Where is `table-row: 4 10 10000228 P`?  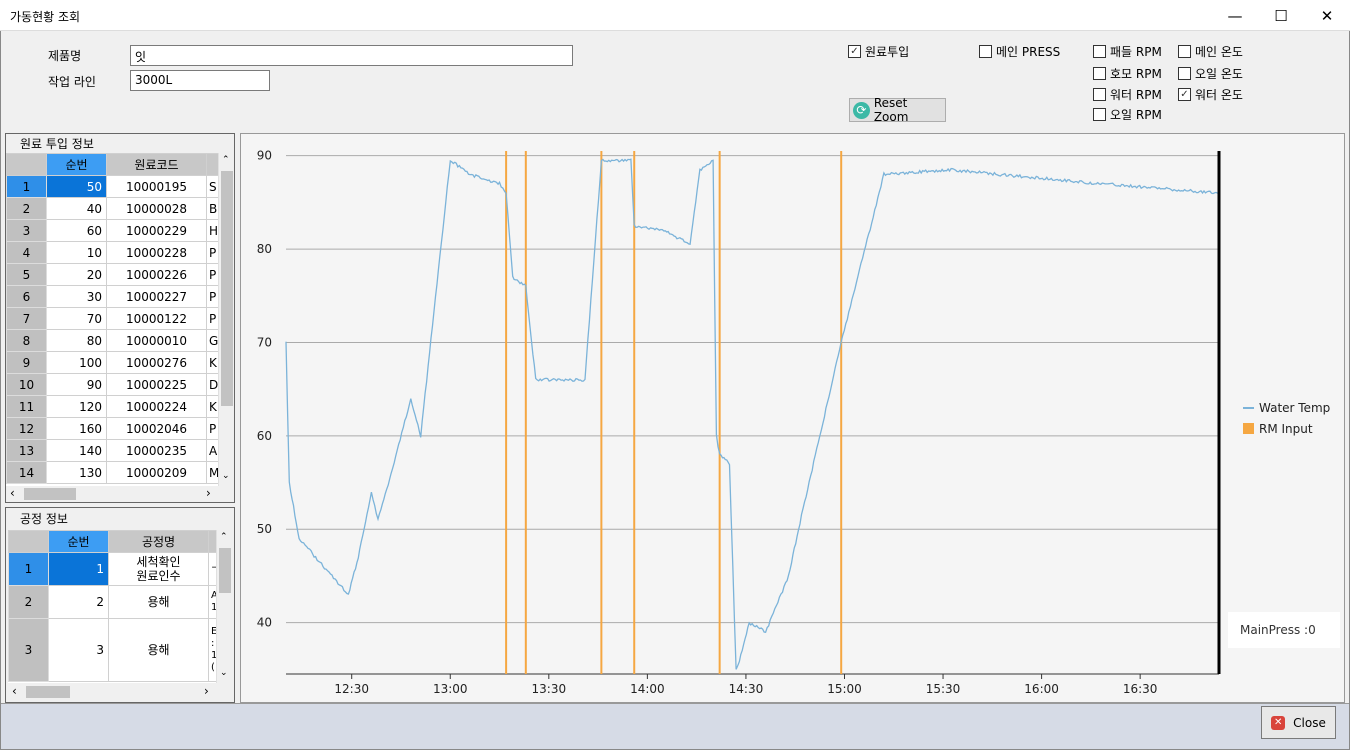
table-row: 4 10 10000228 P is located at coordinates (112, 252).